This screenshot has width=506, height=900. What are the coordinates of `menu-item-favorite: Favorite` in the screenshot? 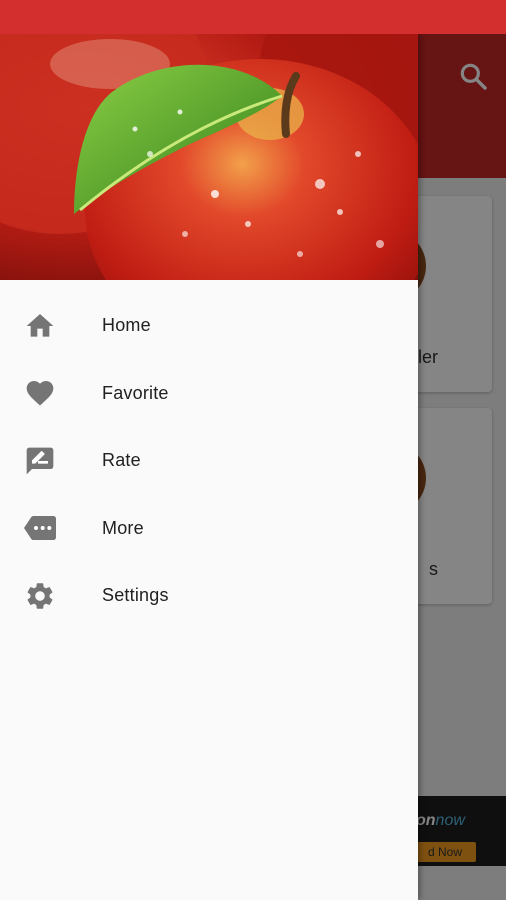 It's located at (209, 394).